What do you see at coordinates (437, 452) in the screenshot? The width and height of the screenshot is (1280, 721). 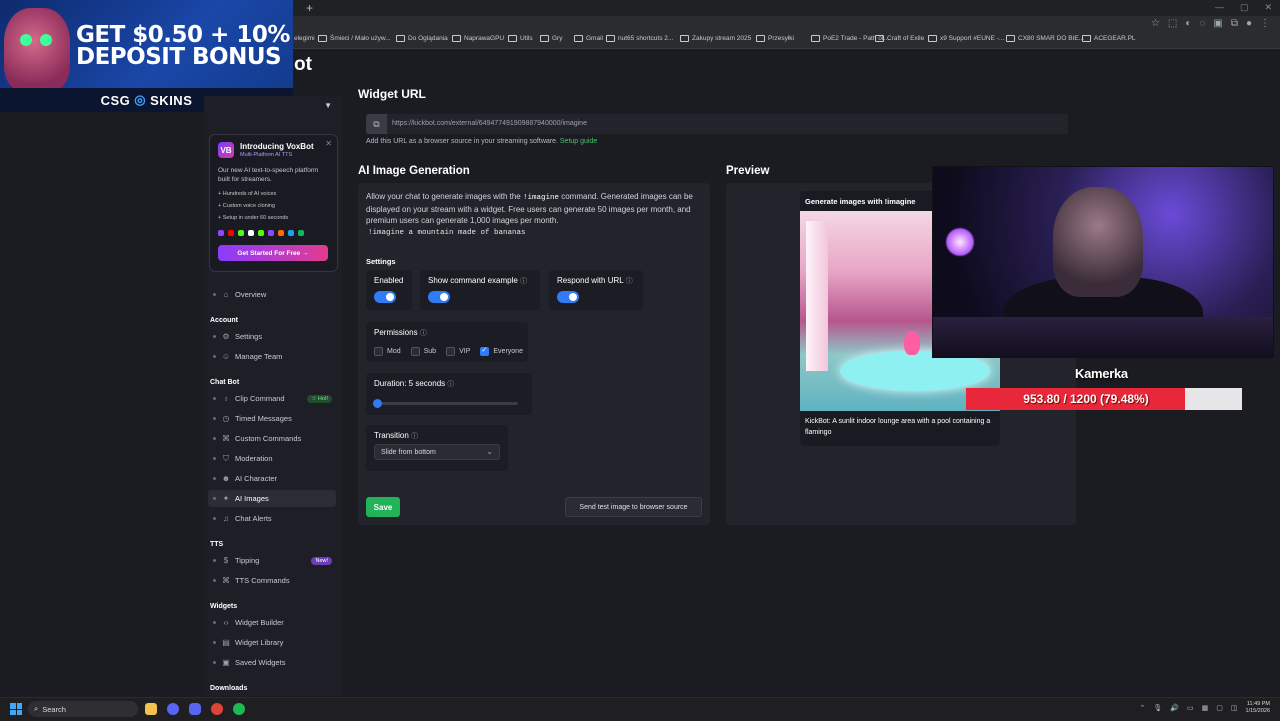 I see `transition-select: Slide from bottom ⌄` at bounding box center [437, 452].